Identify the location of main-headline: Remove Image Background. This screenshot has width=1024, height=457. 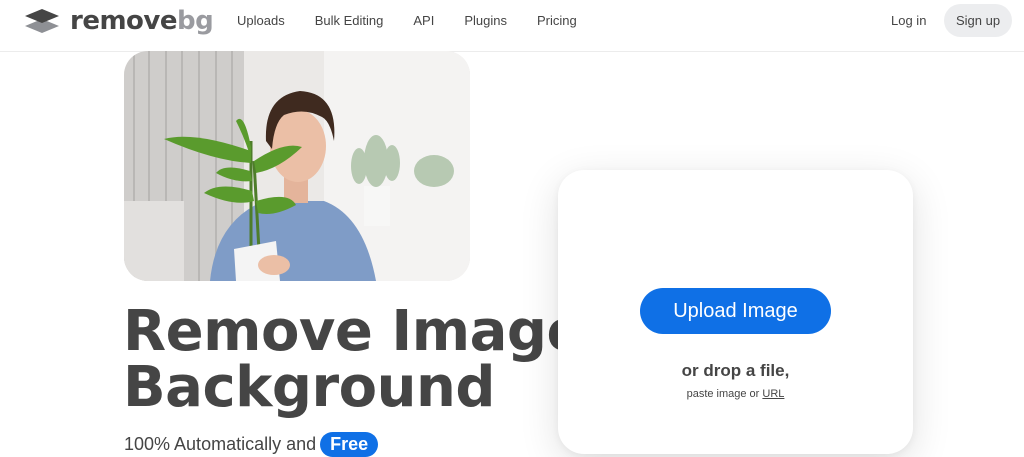
(353, 360).